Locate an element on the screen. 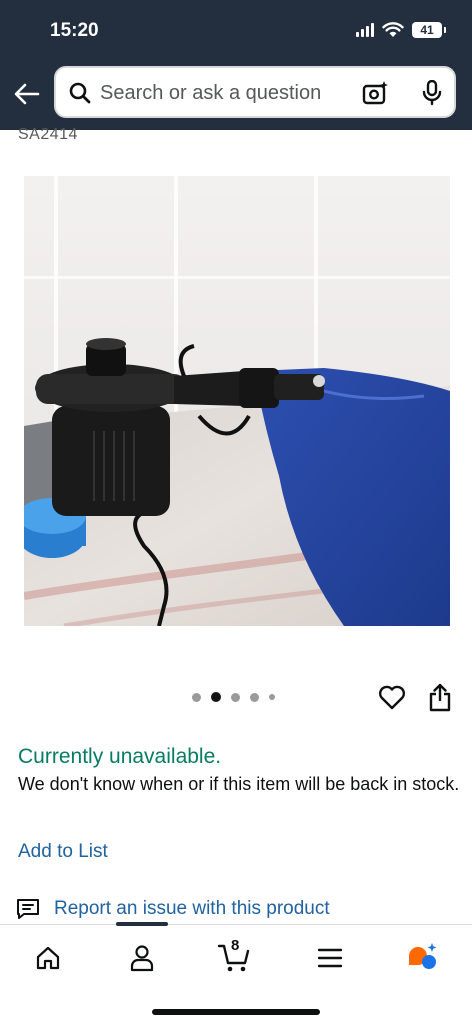 The width and height of the screenshot is (472, 1024). image-carousel-dots is located at coordinates (233, 697).